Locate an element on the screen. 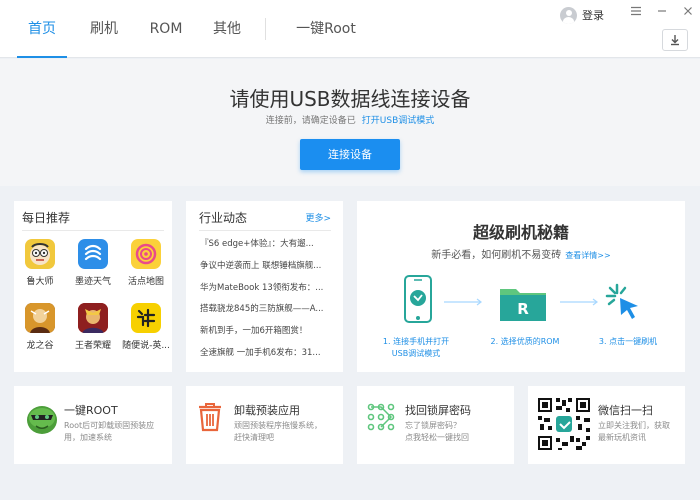  app-label: 龙之谷 is located at coordinates (40, 346).